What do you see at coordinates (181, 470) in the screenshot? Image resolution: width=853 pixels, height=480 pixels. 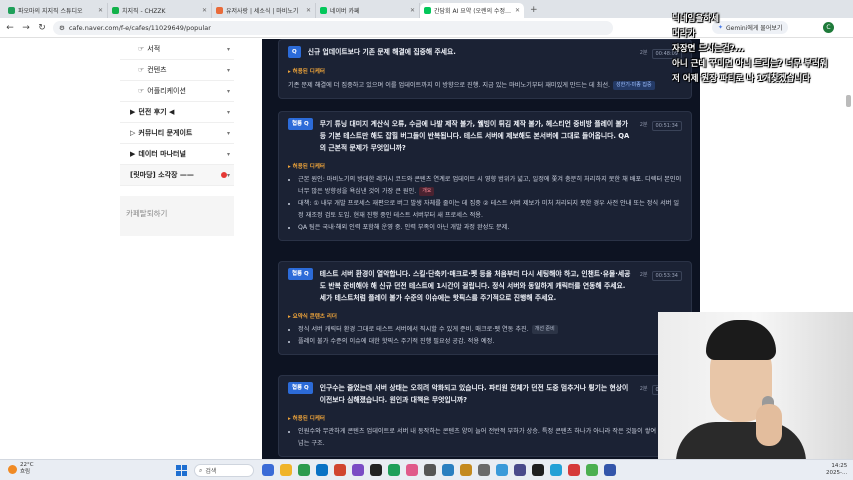 I see `start-button` at bounding box center [181, 470].